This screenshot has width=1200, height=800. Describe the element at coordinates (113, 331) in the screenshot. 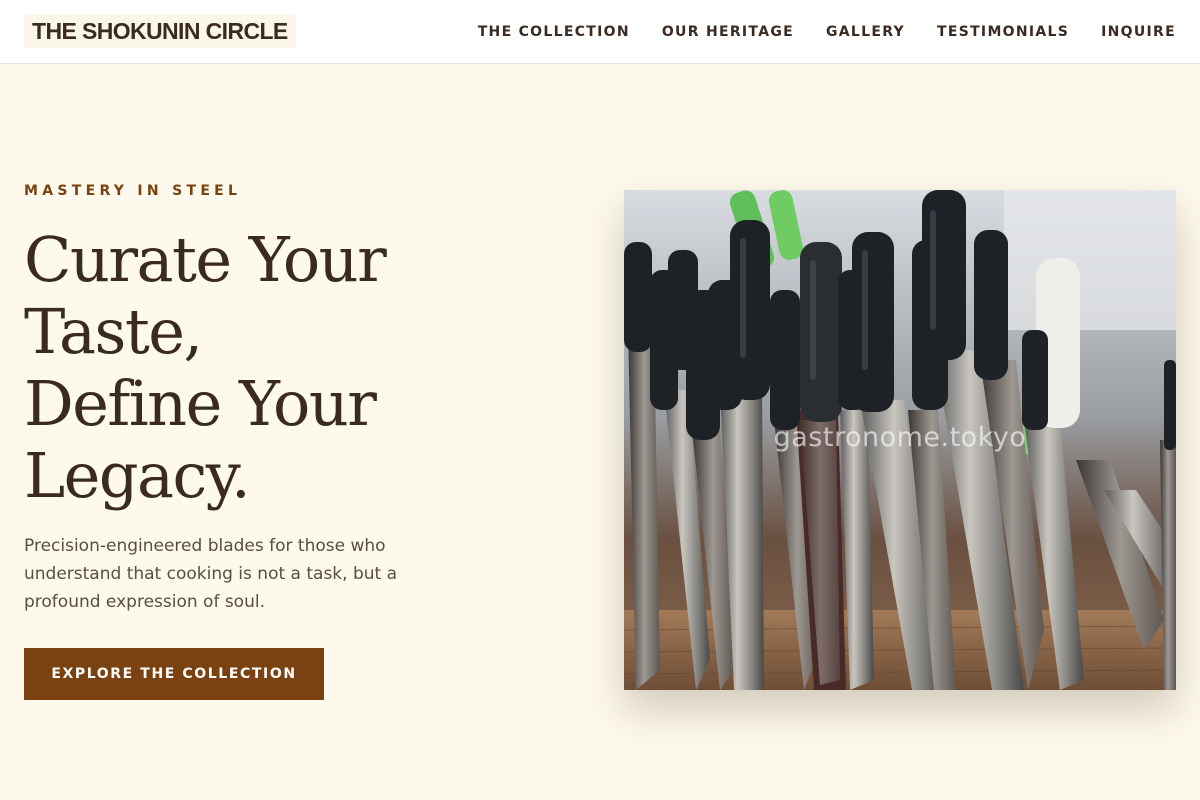

I see `hero-headline-line: Taste,` at that location.